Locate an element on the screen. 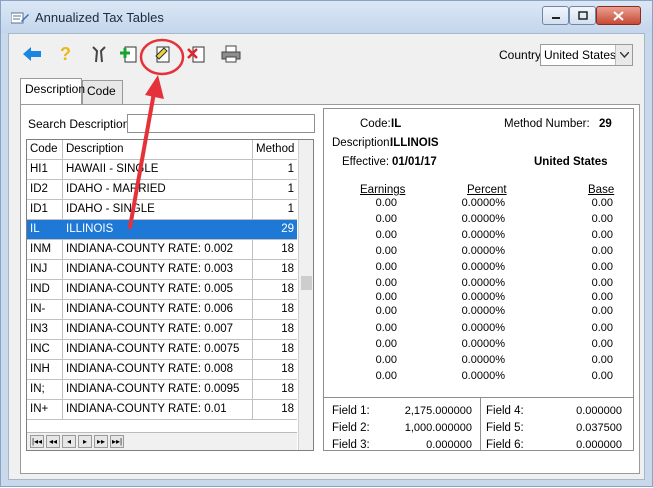  country-select: United States is located at coordinates (586, 55).